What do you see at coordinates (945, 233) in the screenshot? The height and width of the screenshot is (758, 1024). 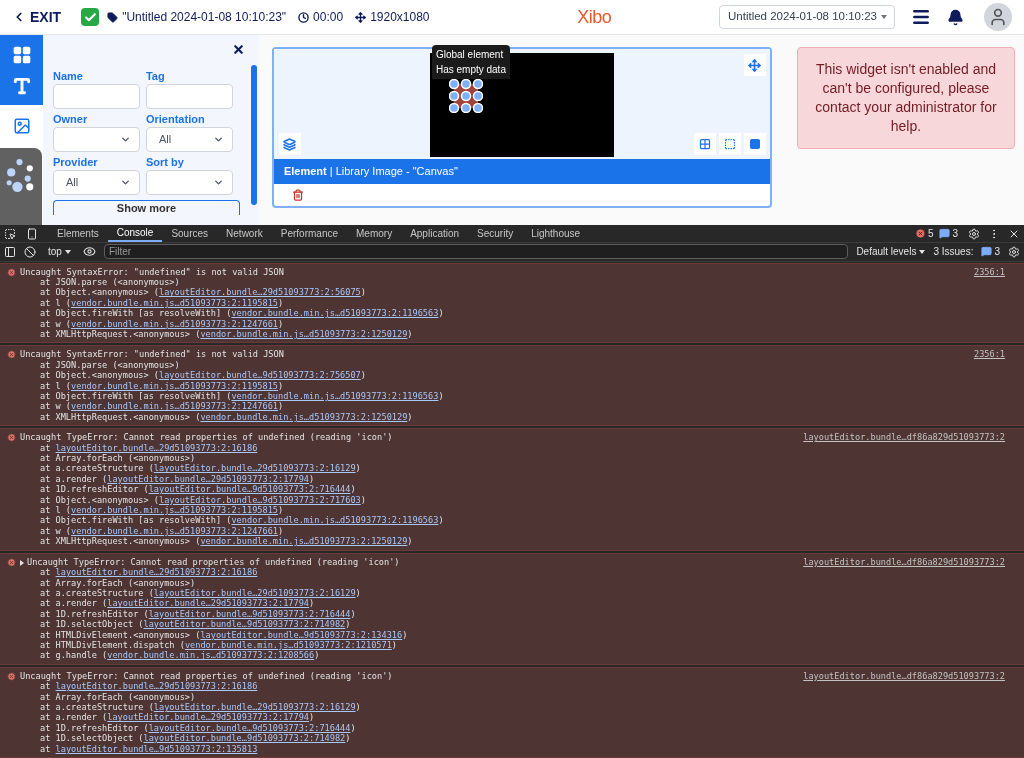 I see `message-icon` at bounding box center [945, 233].